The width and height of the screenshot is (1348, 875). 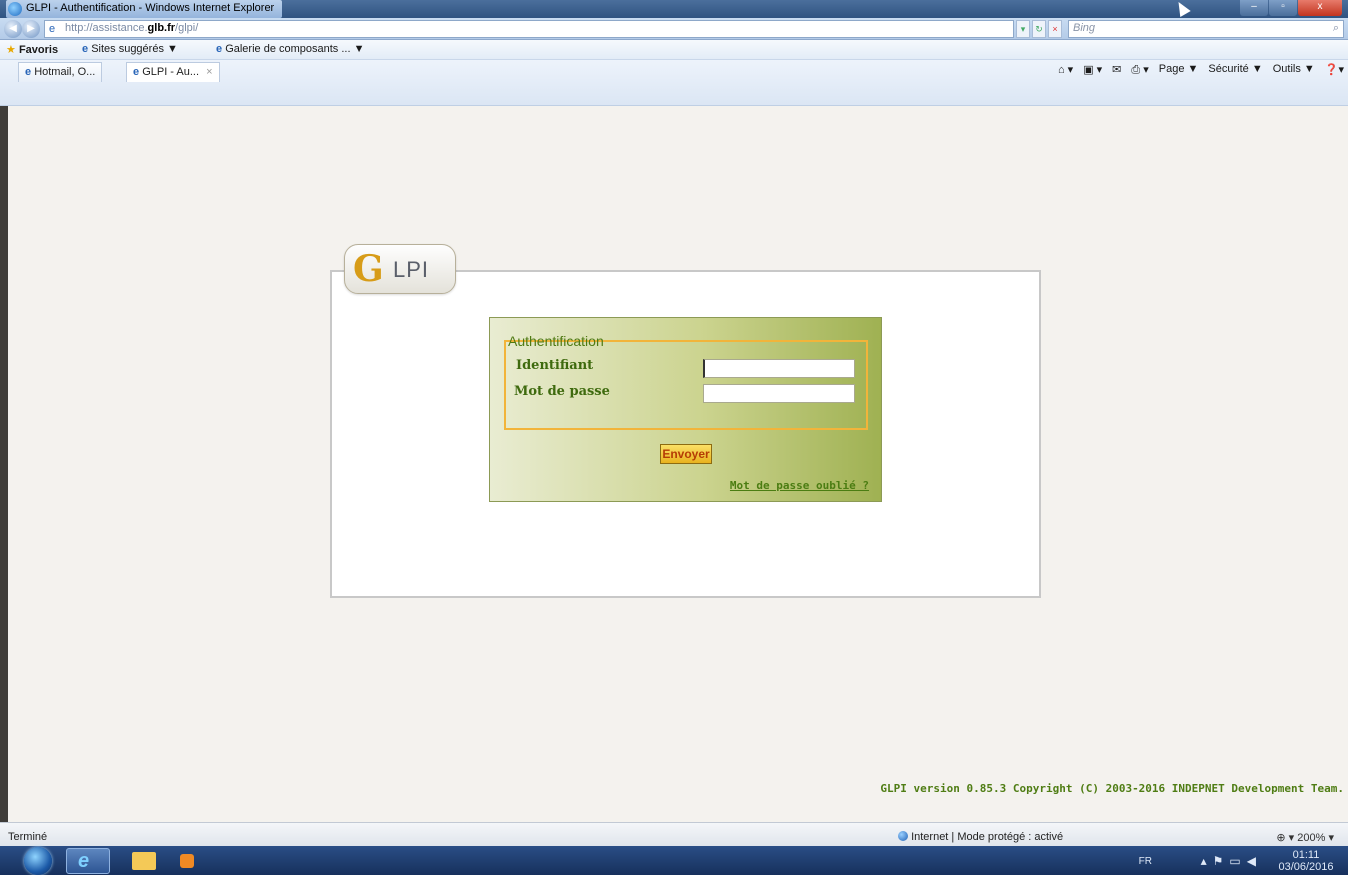 I want to click on tools-menu: Outils ▼, so click(x=1294, y=70).